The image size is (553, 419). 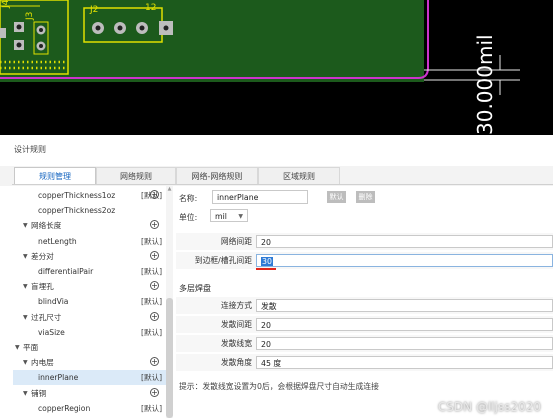 What do you see at coordinates (169, 358) in the screenshot?
I see `scrollbar-thumb` at bounding box center [169, 358].